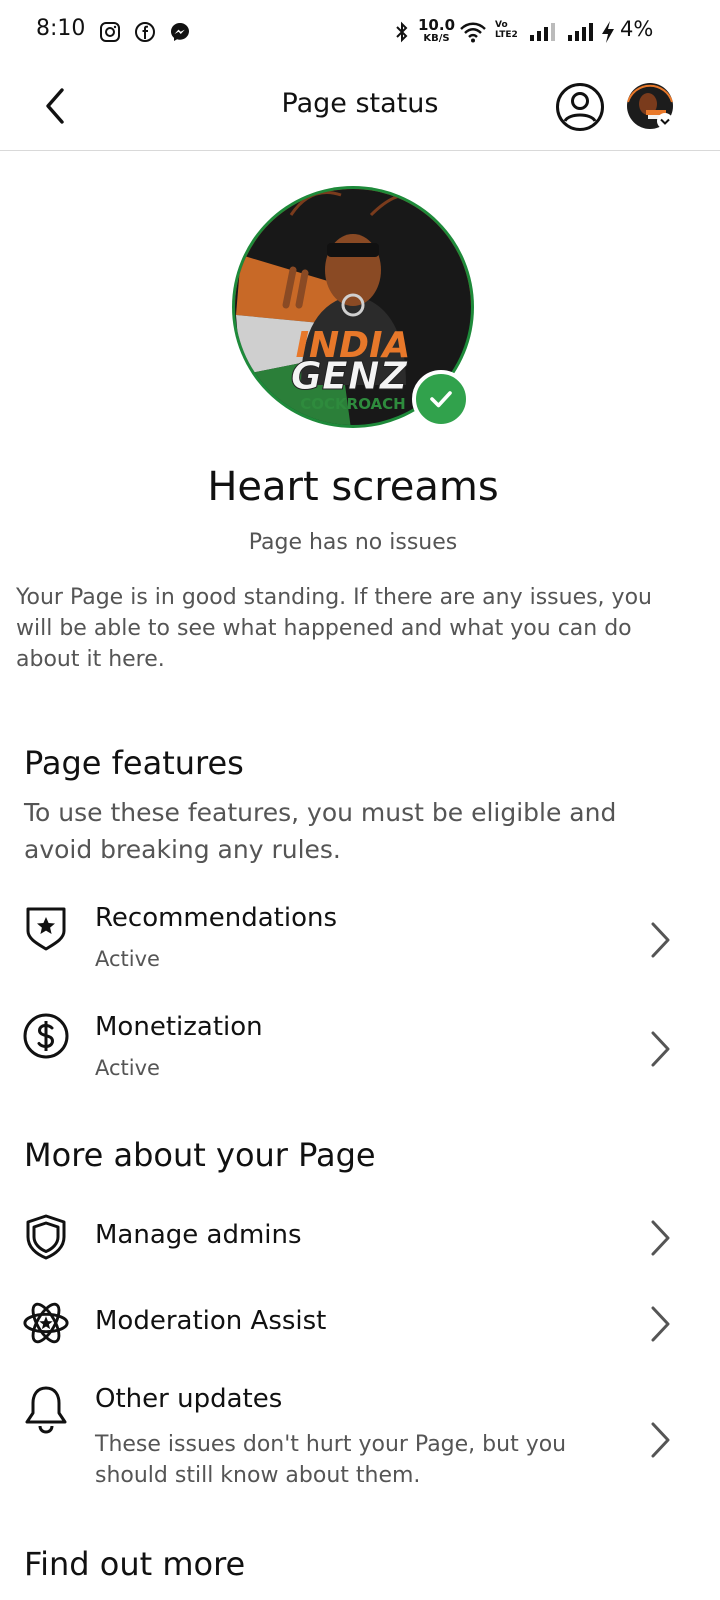 This screenshot has height=1600, width=720. Describe the element at coordinates (360, 103) in the screenshot. I see `page-title: Page status` at that location.